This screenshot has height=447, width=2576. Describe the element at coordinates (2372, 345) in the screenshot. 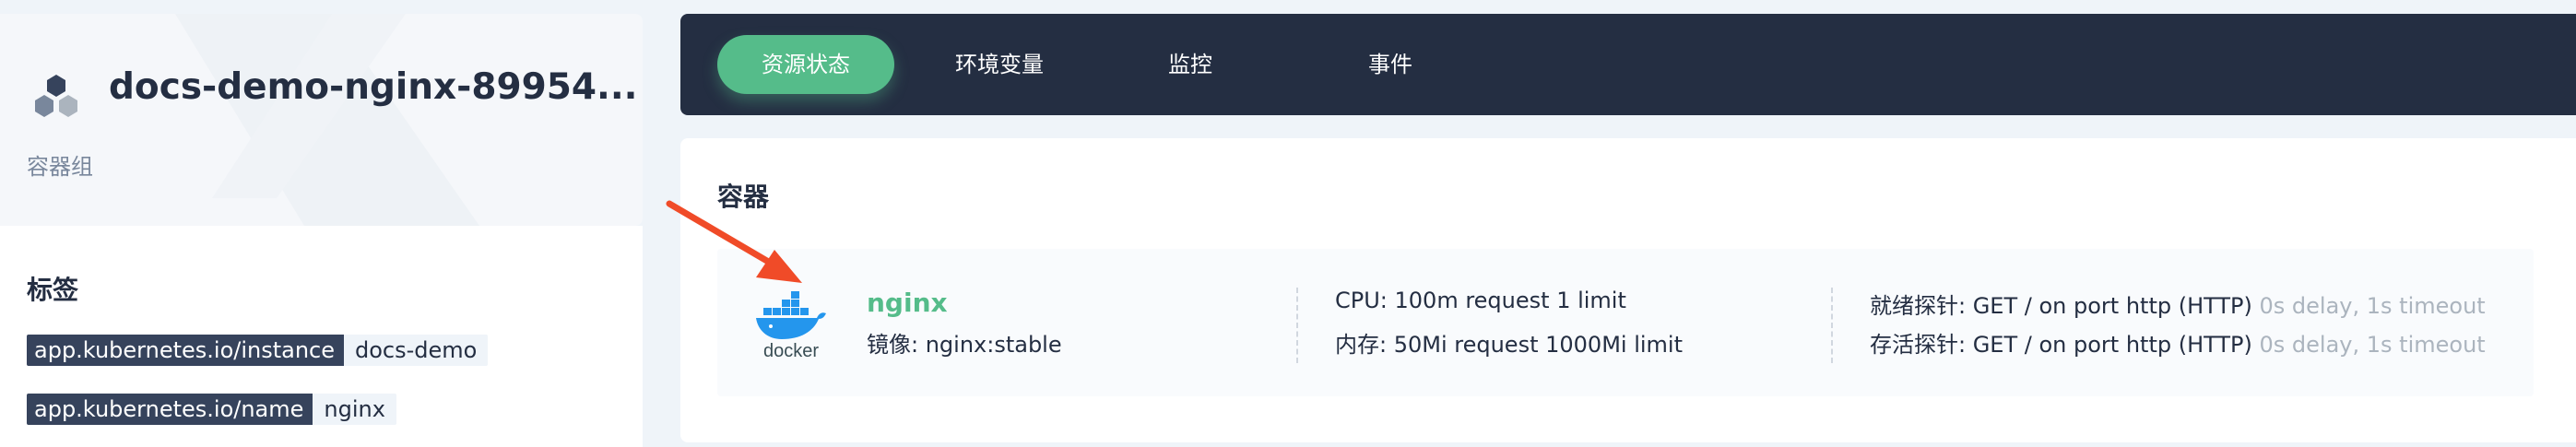

I see `liveness-probe-detail: 0s delay, 1s timeout` at that location.